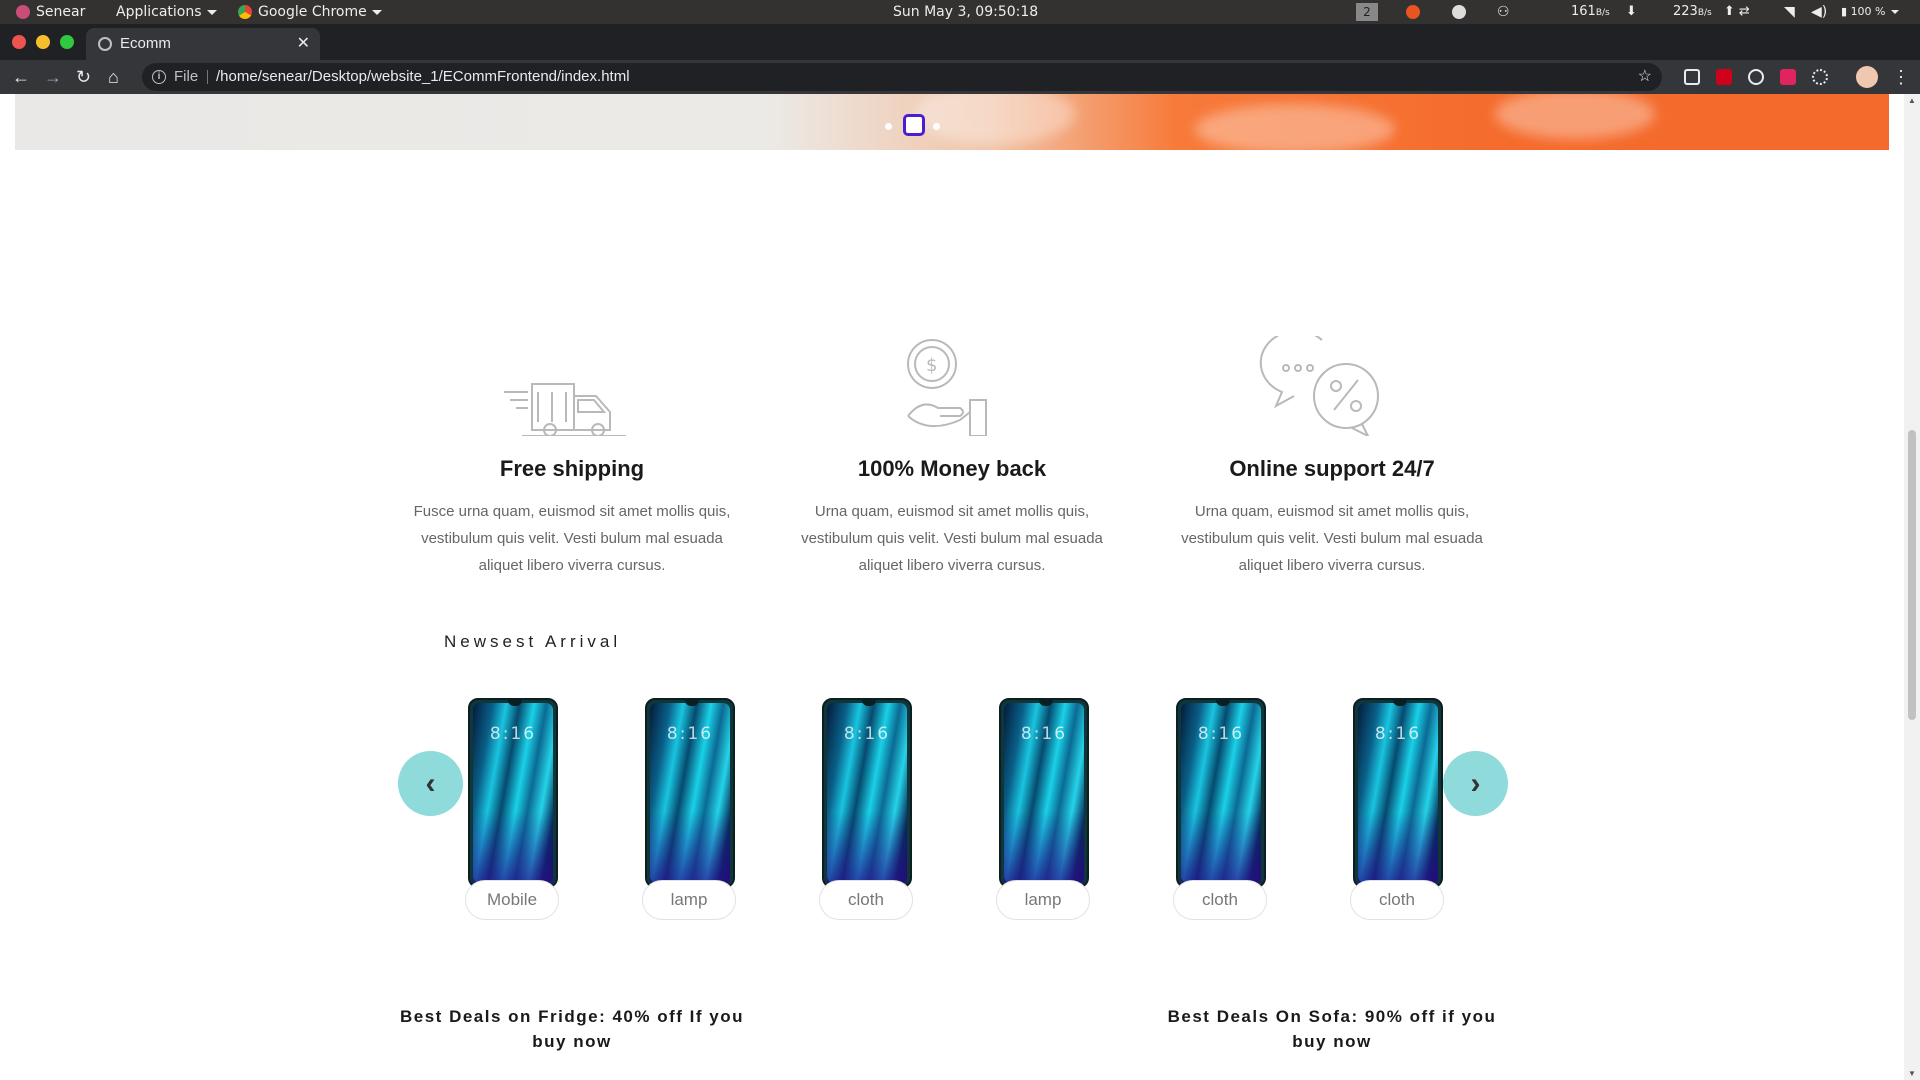 The height and width of the screenshot is (1080, 1920). Describe the element at coordinates (533, 641) in the screenshot. I see `section-title-newest-arrival: Newsest Arrival` at that location.